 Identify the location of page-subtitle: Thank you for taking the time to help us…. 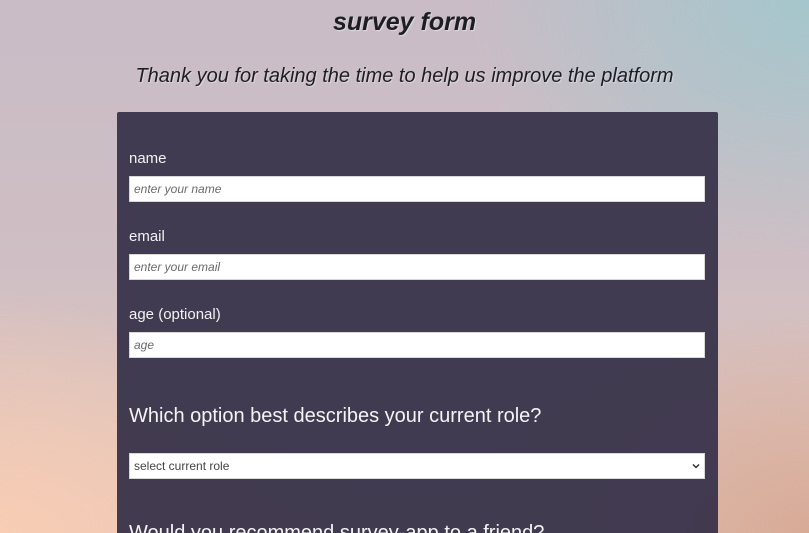
(404, 76).